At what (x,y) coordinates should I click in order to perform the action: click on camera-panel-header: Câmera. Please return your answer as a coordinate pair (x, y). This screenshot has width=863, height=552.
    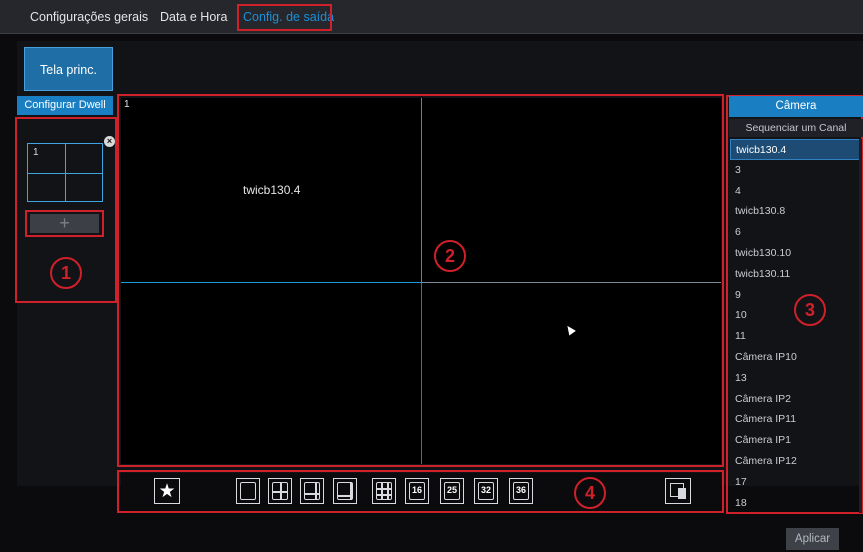
    Looking at the image, I should click on (796, 106).